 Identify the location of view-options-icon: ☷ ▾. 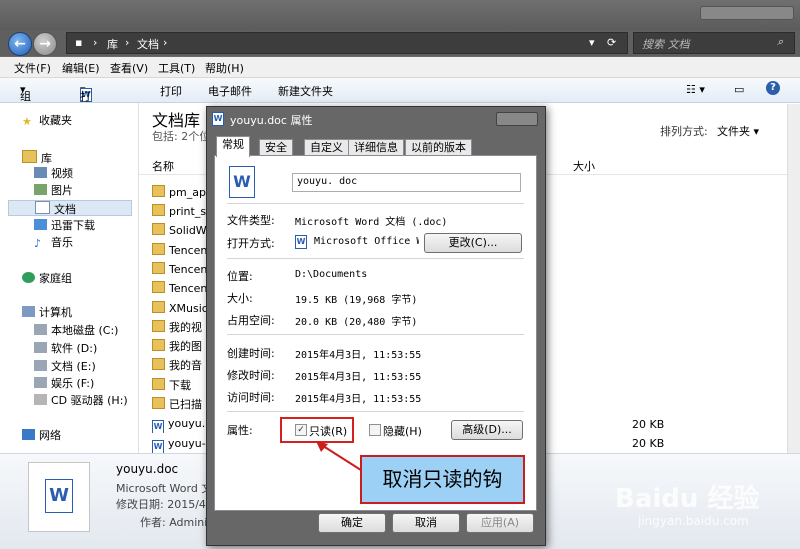
(695, 89).